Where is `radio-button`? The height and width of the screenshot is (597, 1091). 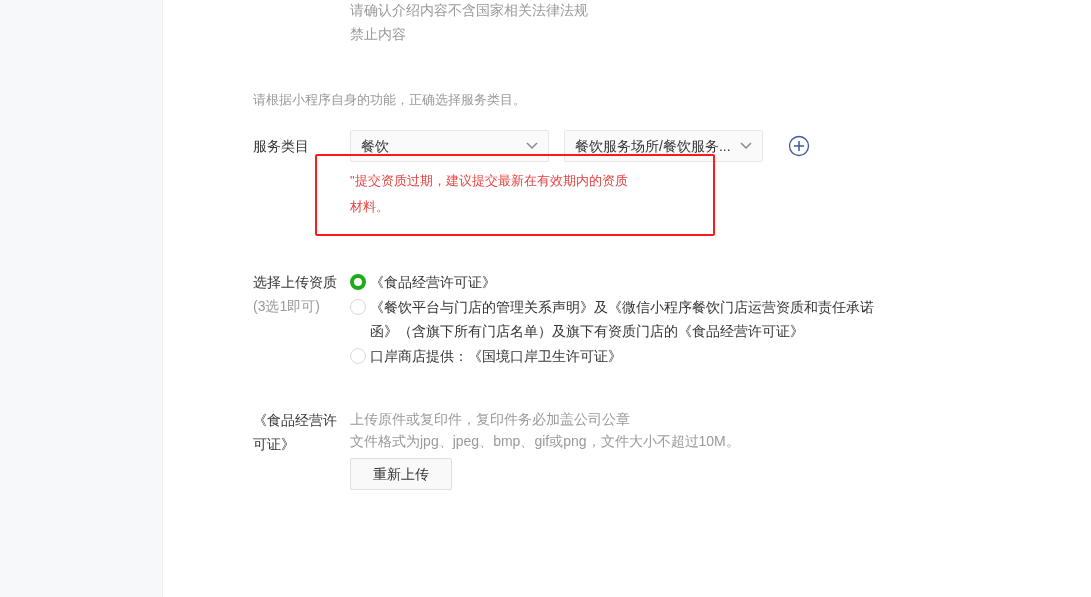 radio-button is located at coordinates (358, 282).